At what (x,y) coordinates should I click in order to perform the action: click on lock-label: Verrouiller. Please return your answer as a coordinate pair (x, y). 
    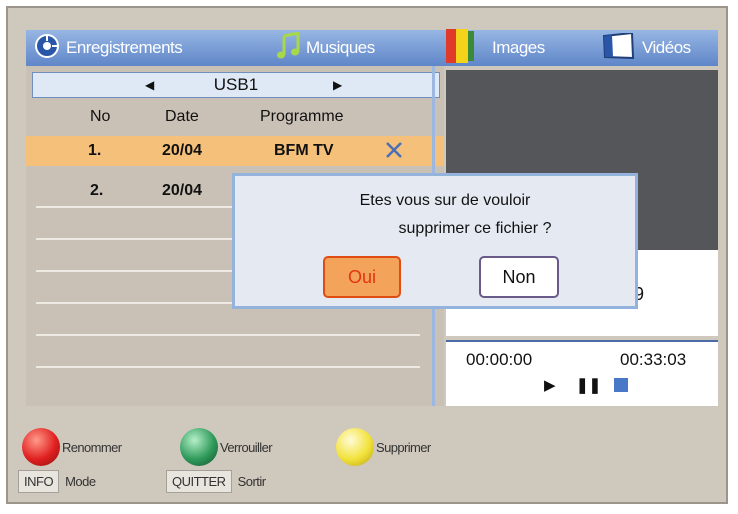
    Looking at the image, I should click on (246, 447).